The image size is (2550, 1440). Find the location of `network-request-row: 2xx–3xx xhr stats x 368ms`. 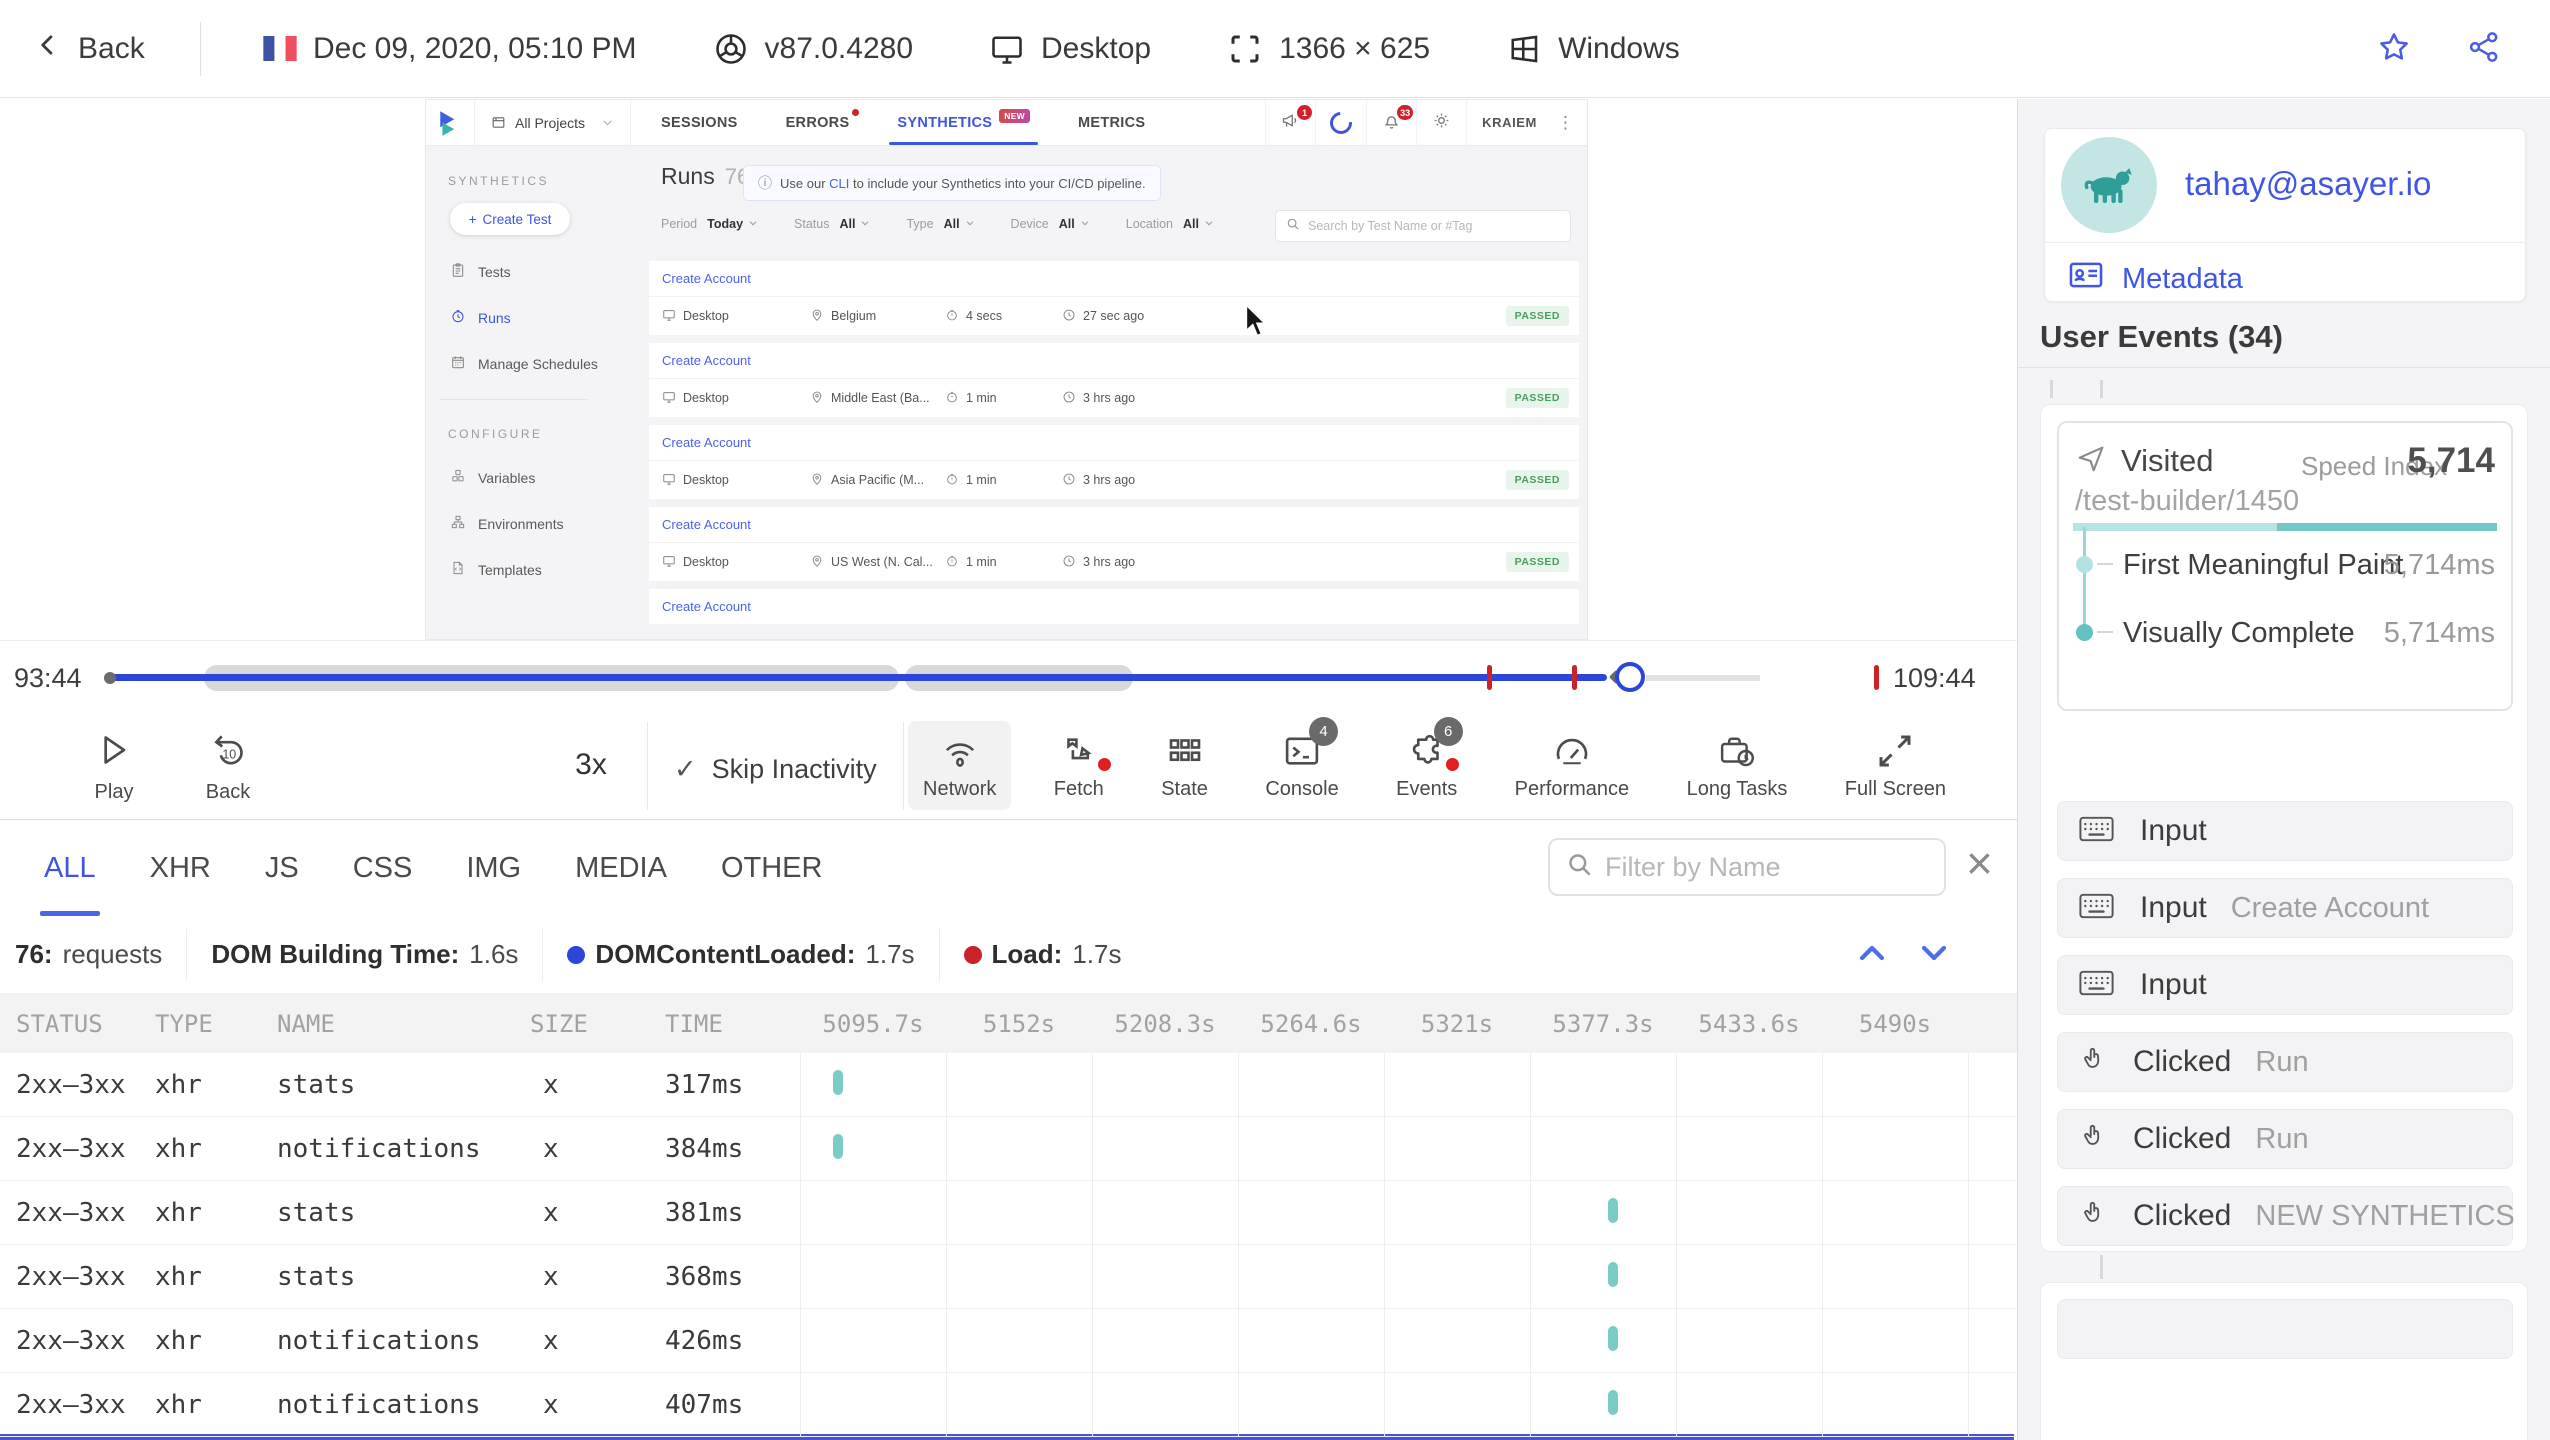

network-request-row: 2xx–3xx xhr stats x 368ms is located at coordinates (1008, 1277).